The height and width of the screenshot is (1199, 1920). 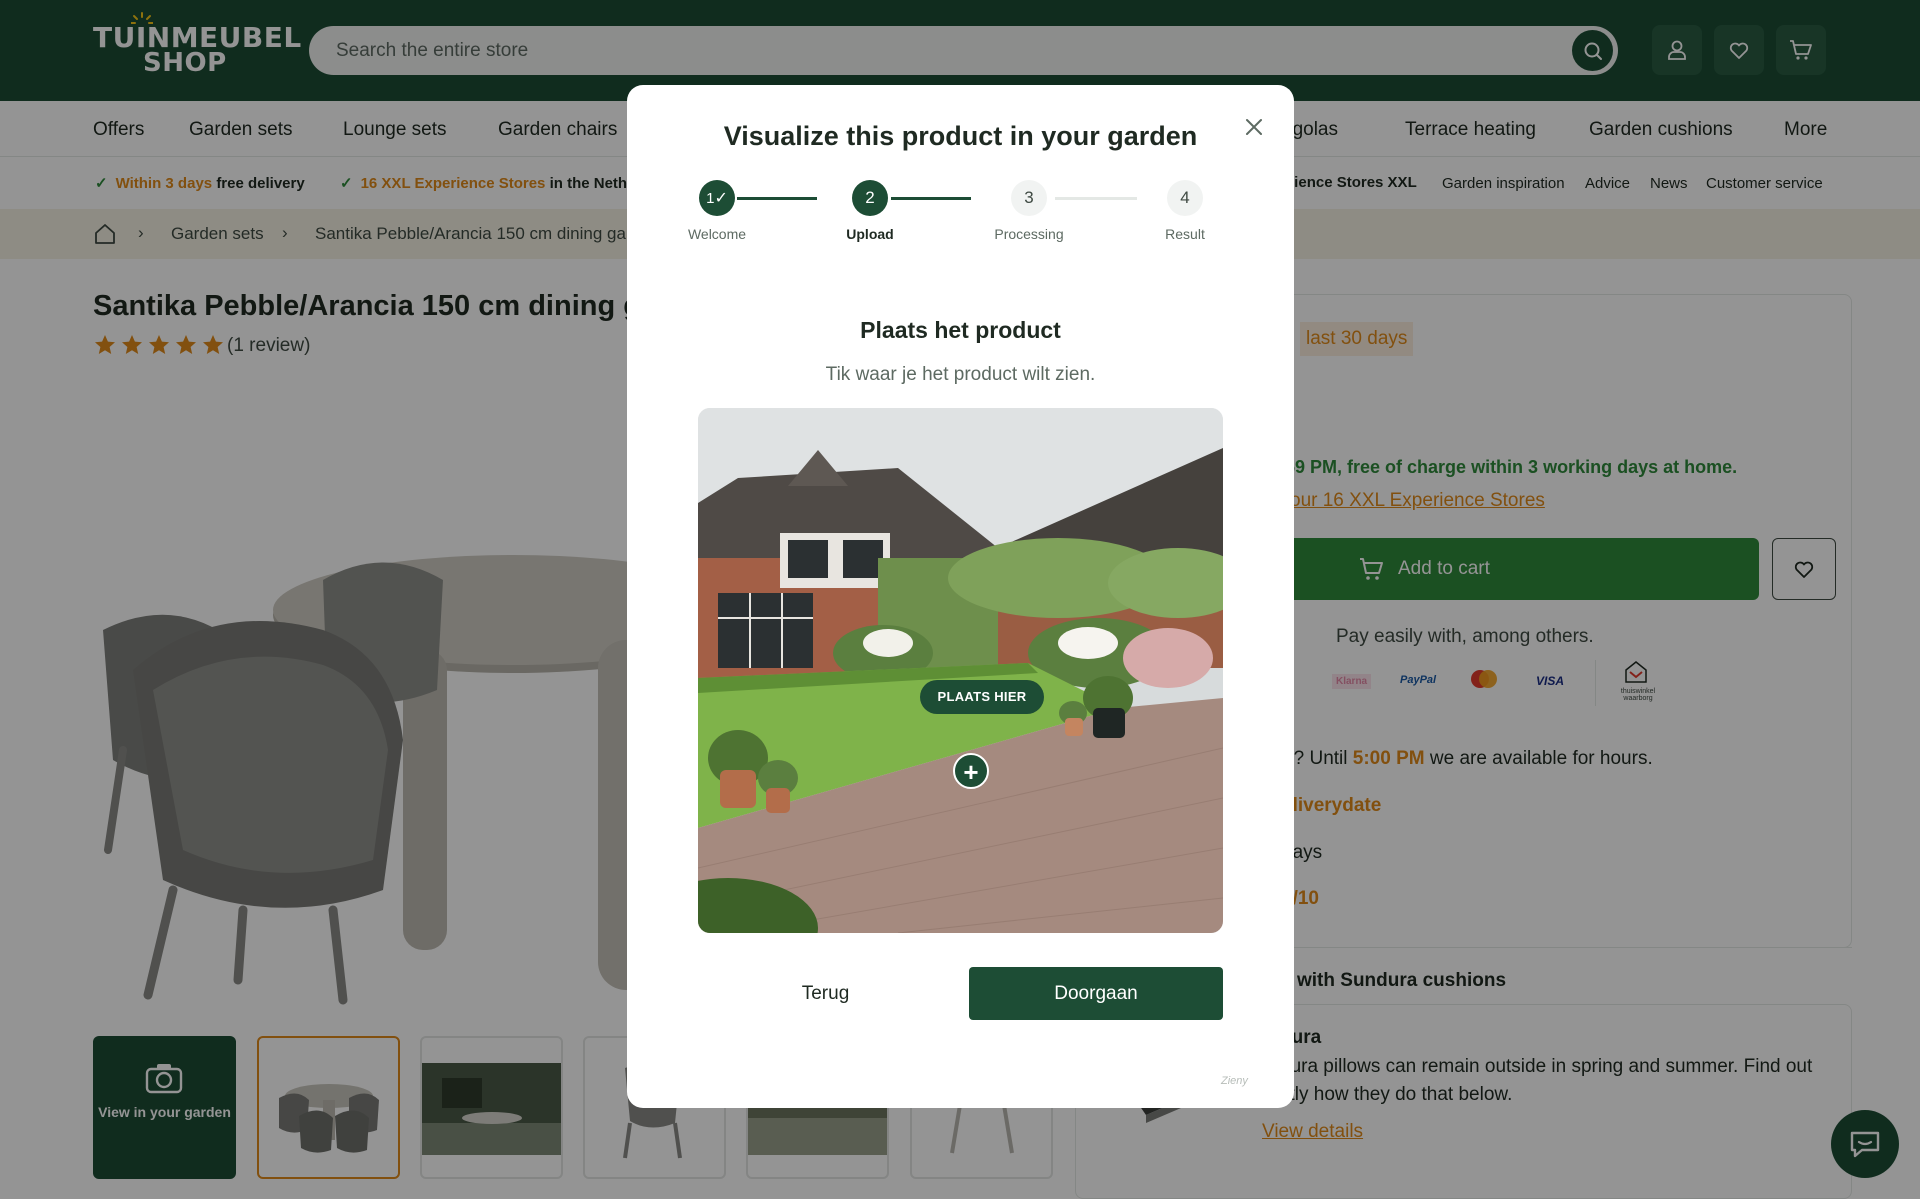 What do you see at coordinates (1185, 234) in the screenshot?
I see `step-label-result: Result` at bounding box center [1185, 234].